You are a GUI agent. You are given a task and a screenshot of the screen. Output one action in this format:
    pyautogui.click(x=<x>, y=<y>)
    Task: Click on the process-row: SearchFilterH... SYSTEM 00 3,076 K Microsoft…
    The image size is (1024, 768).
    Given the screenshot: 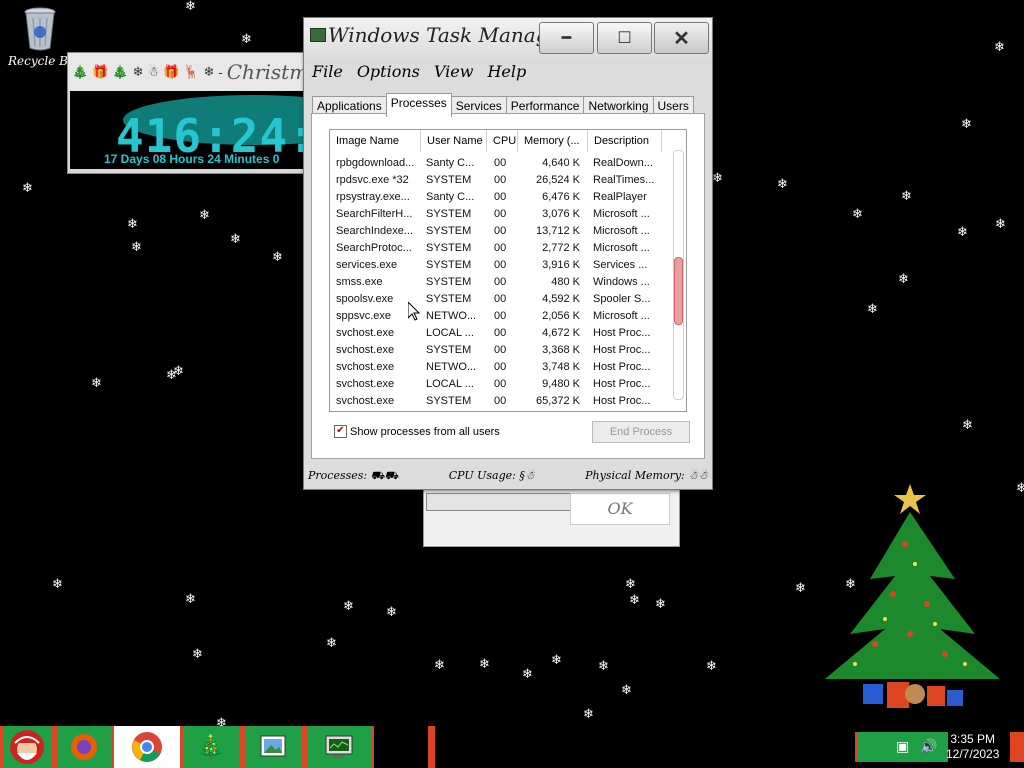 What is the action you would take?
    pyautogui.click(x=500, y=214)
    